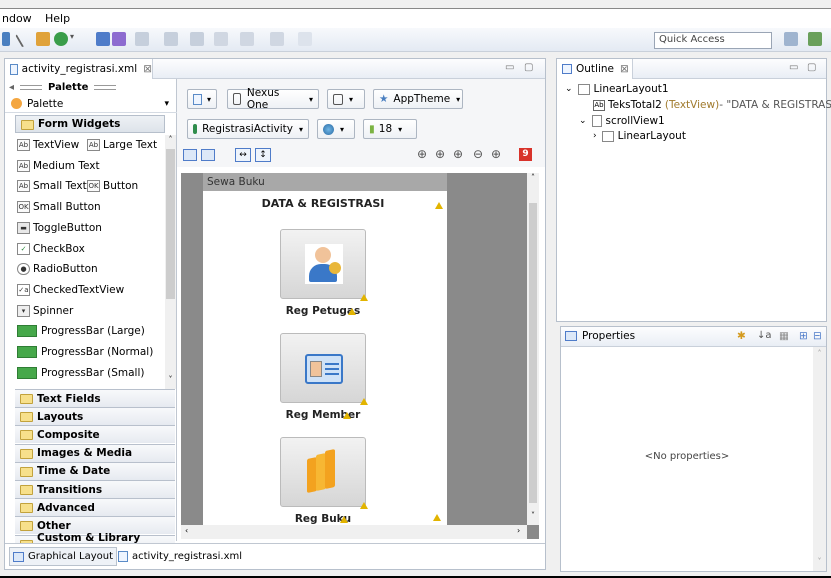 The image size is (831, 578). Describe the element at coordinates (525, 154) in the screenshot. I see `error-badge: 9` at that location.